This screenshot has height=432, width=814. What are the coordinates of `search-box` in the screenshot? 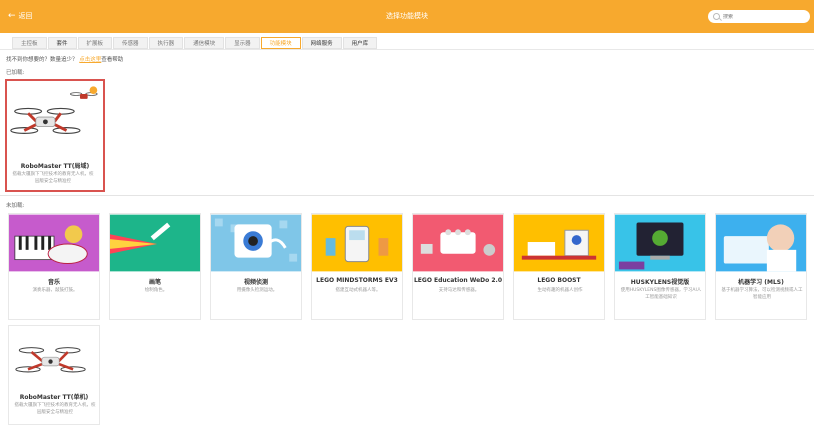 It's located at (759, 16).